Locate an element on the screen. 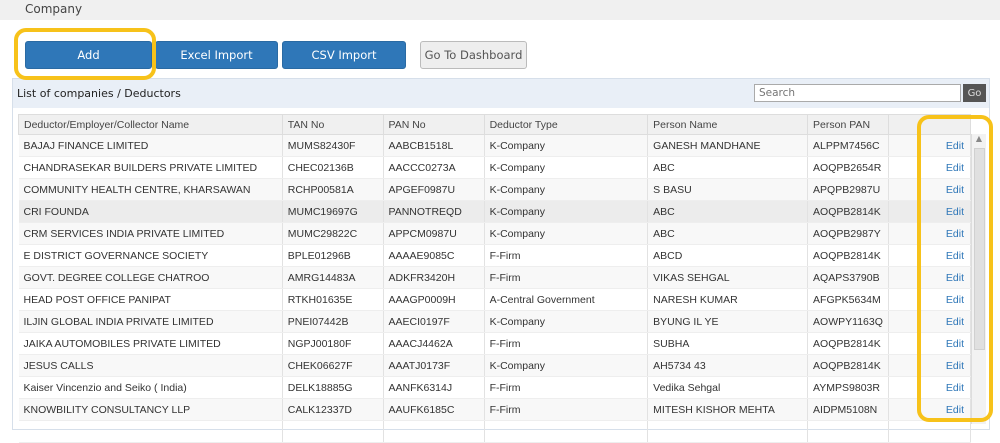 The width and height of the screenshot is (1000, 443). table-cell: APQPB2987U is located at coordinates (848, 189).